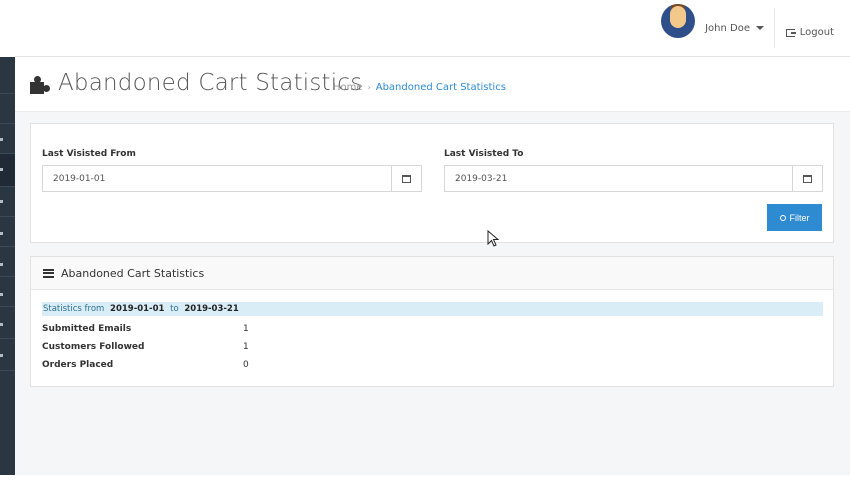  What do you see at coordinates (211, 309) in the screenshot?
I see `range-to: 2019-03-21` at bounding box center [211, 309].